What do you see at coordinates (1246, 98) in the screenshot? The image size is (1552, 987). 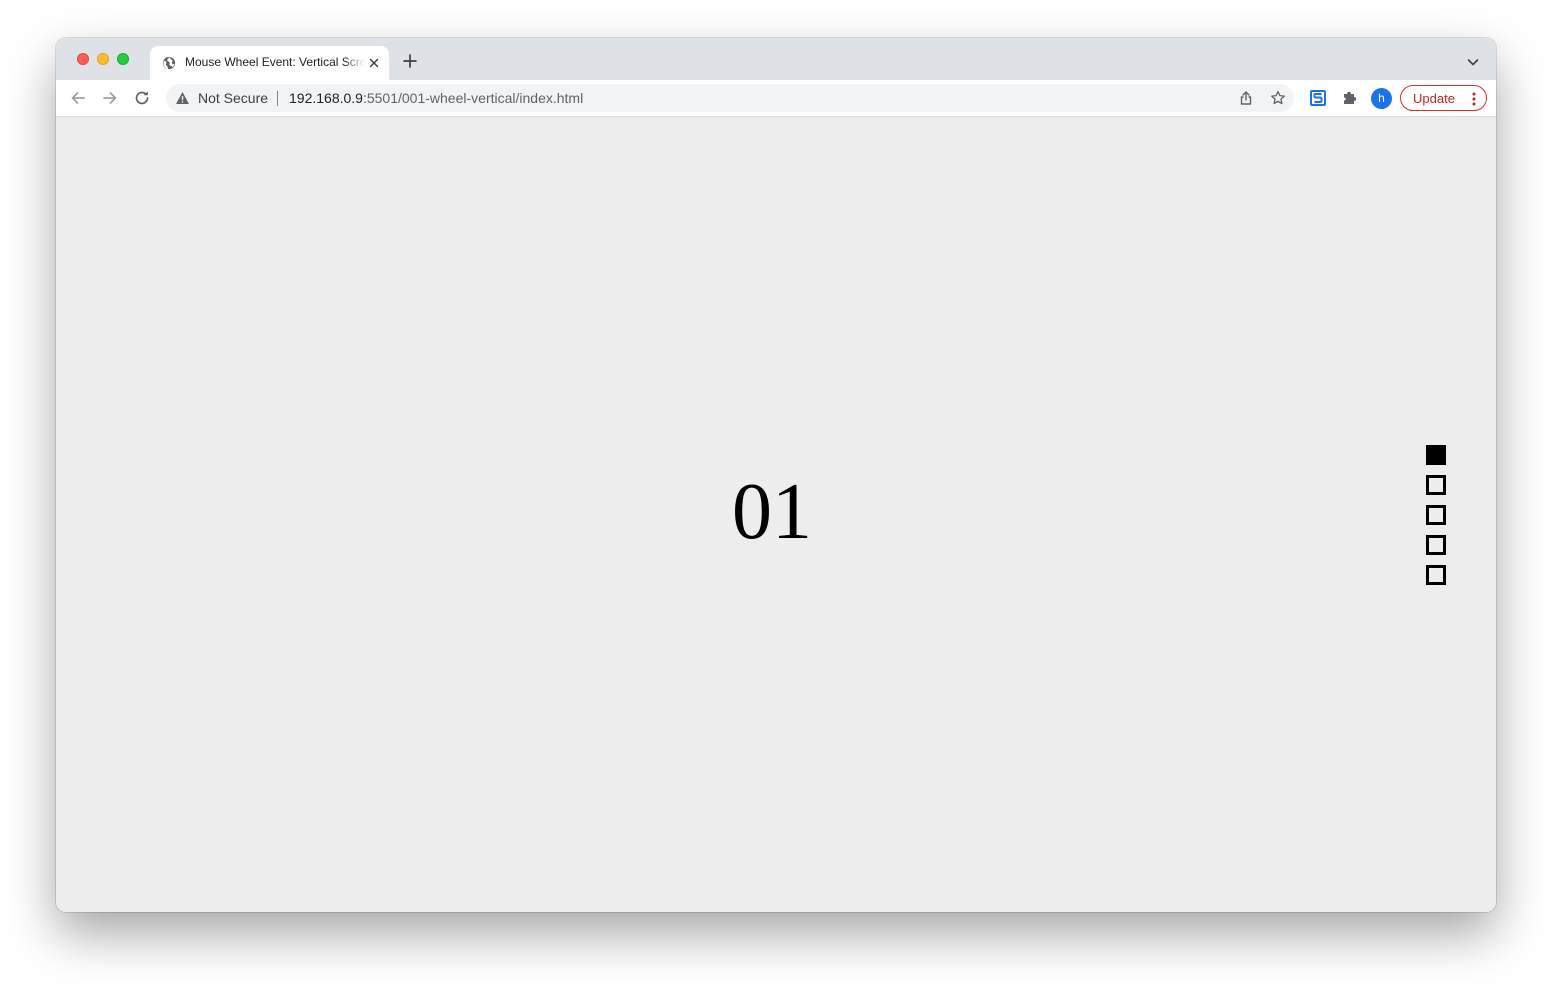 I see `share-icon` at bounding box center [1246, 98].